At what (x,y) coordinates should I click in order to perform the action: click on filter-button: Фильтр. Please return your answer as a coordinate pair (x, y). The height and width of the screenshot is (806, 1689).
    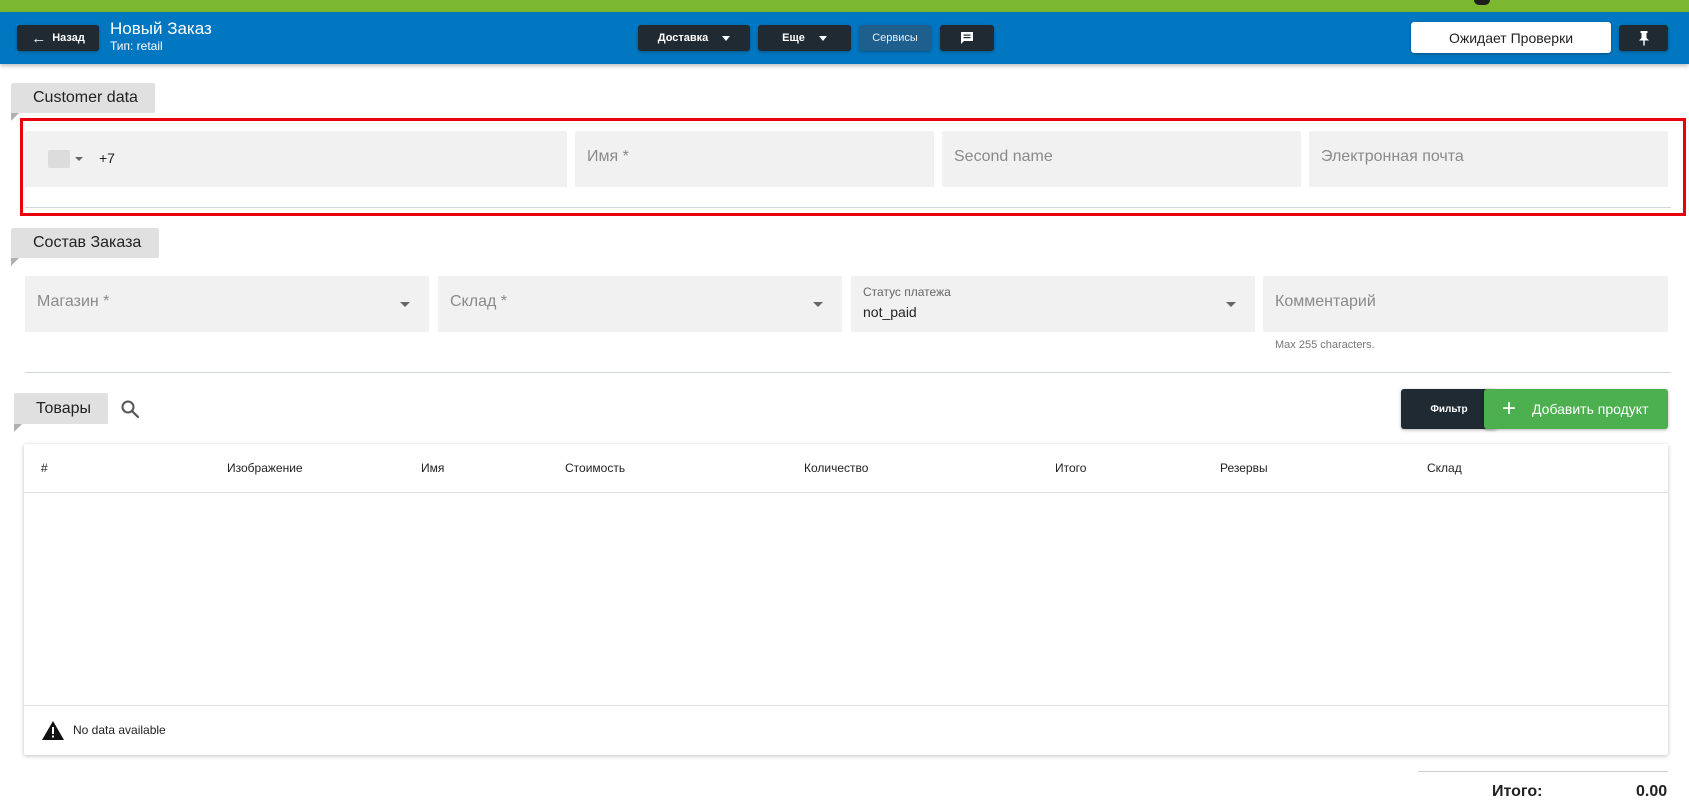
    Looking at the image, I should click on (1449, 409).